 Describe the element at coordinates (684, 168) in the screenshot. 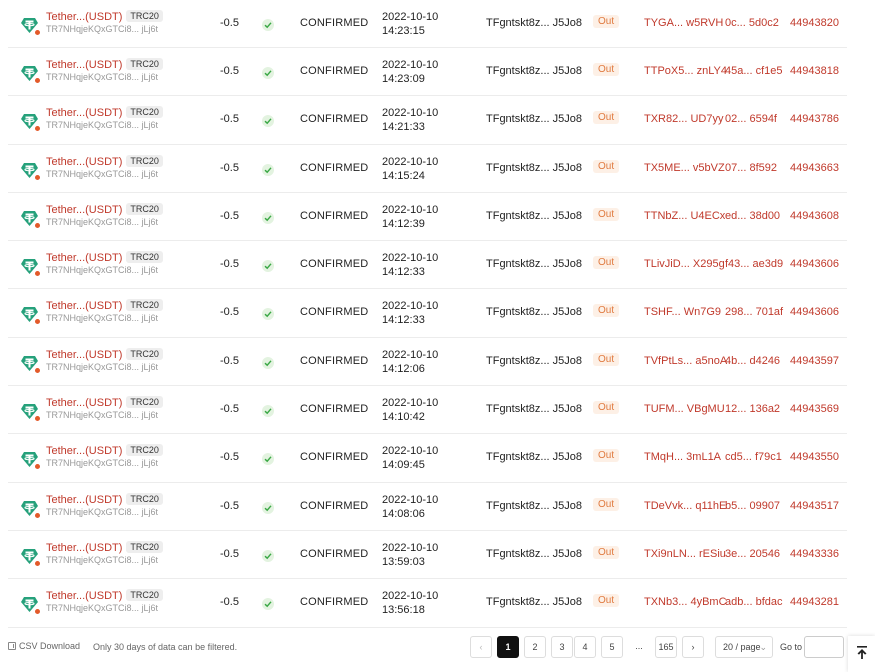

I see `to-address-link: TX5ME... v5bVZ` at that location.